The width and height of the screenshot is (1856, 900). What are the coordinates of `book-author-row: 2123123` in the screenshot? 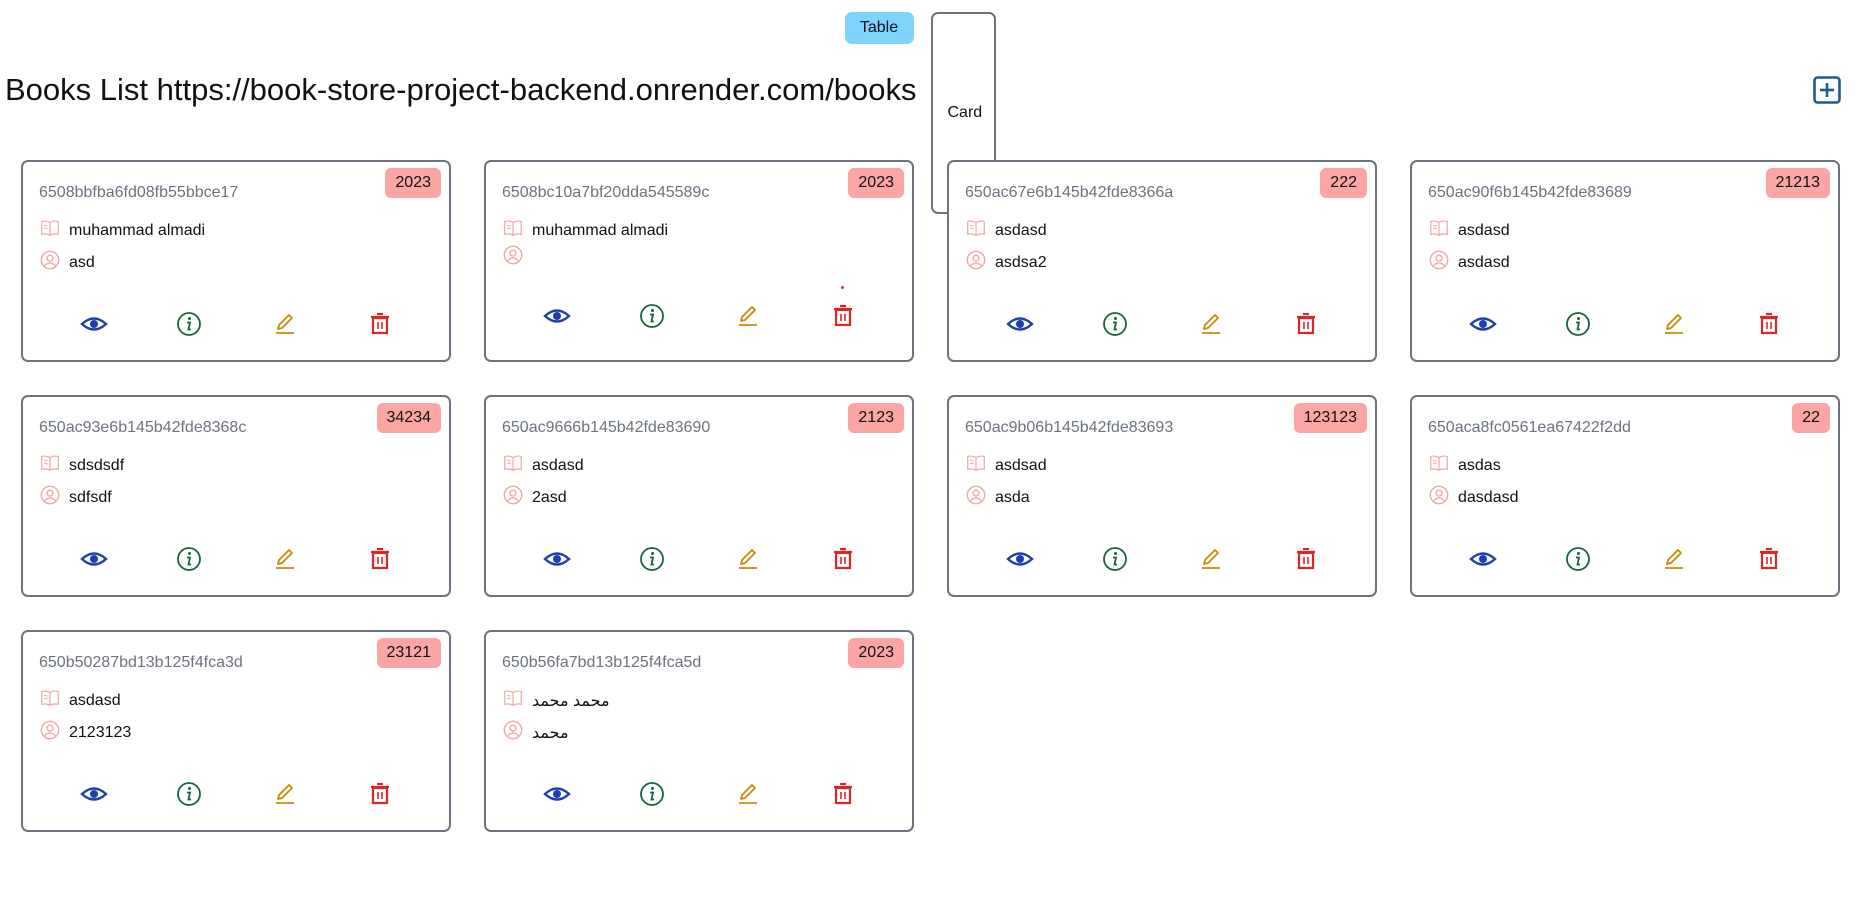 It's located at (85, 732).